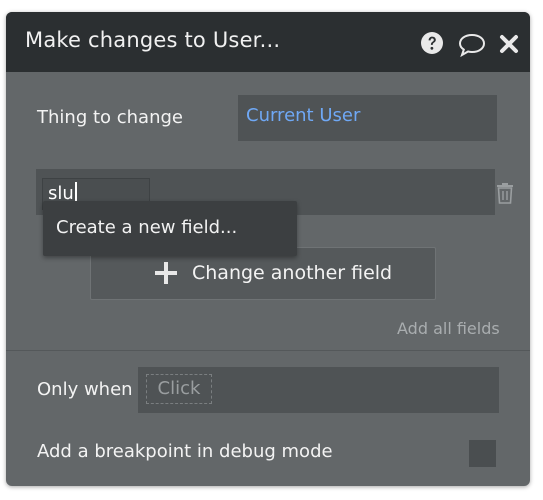 This screenshot has height=500, width=543. Describe the element at coordinates (472, 45) in the screenshot. I see `comment-icon` at that location.